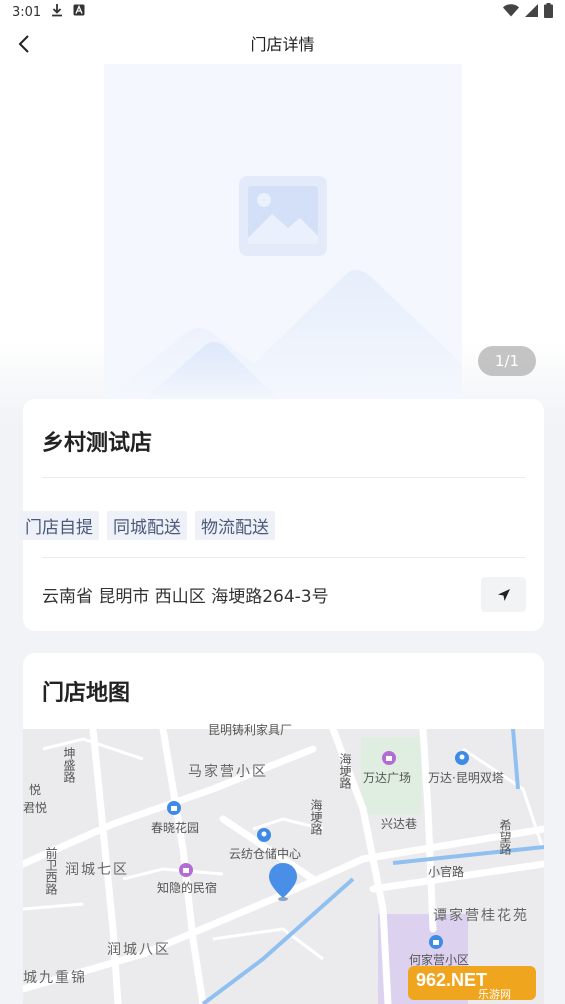 The width and height of the screenshot is (565, 1004). I want to click on map-title: 门店地图, so click(86, 693).